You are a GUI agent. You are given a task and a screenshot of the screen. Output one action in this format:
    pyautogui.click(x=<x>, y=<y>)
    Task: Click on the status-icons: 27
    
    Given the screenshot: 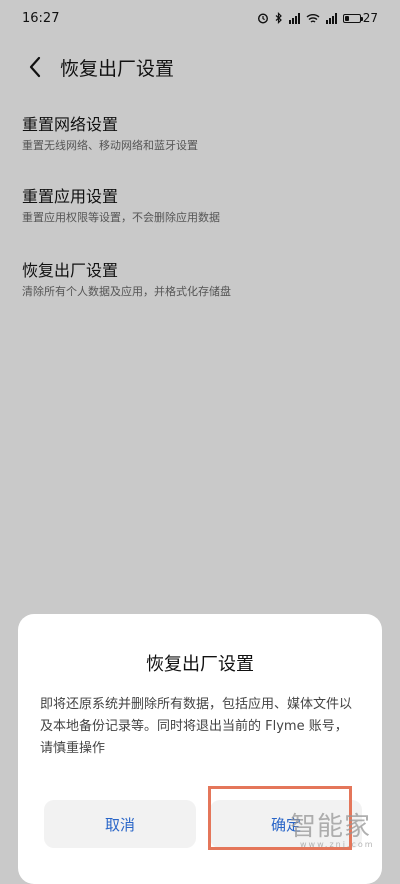 What is the action you would take?
    pyautogui.click(x=317, y=18)
    